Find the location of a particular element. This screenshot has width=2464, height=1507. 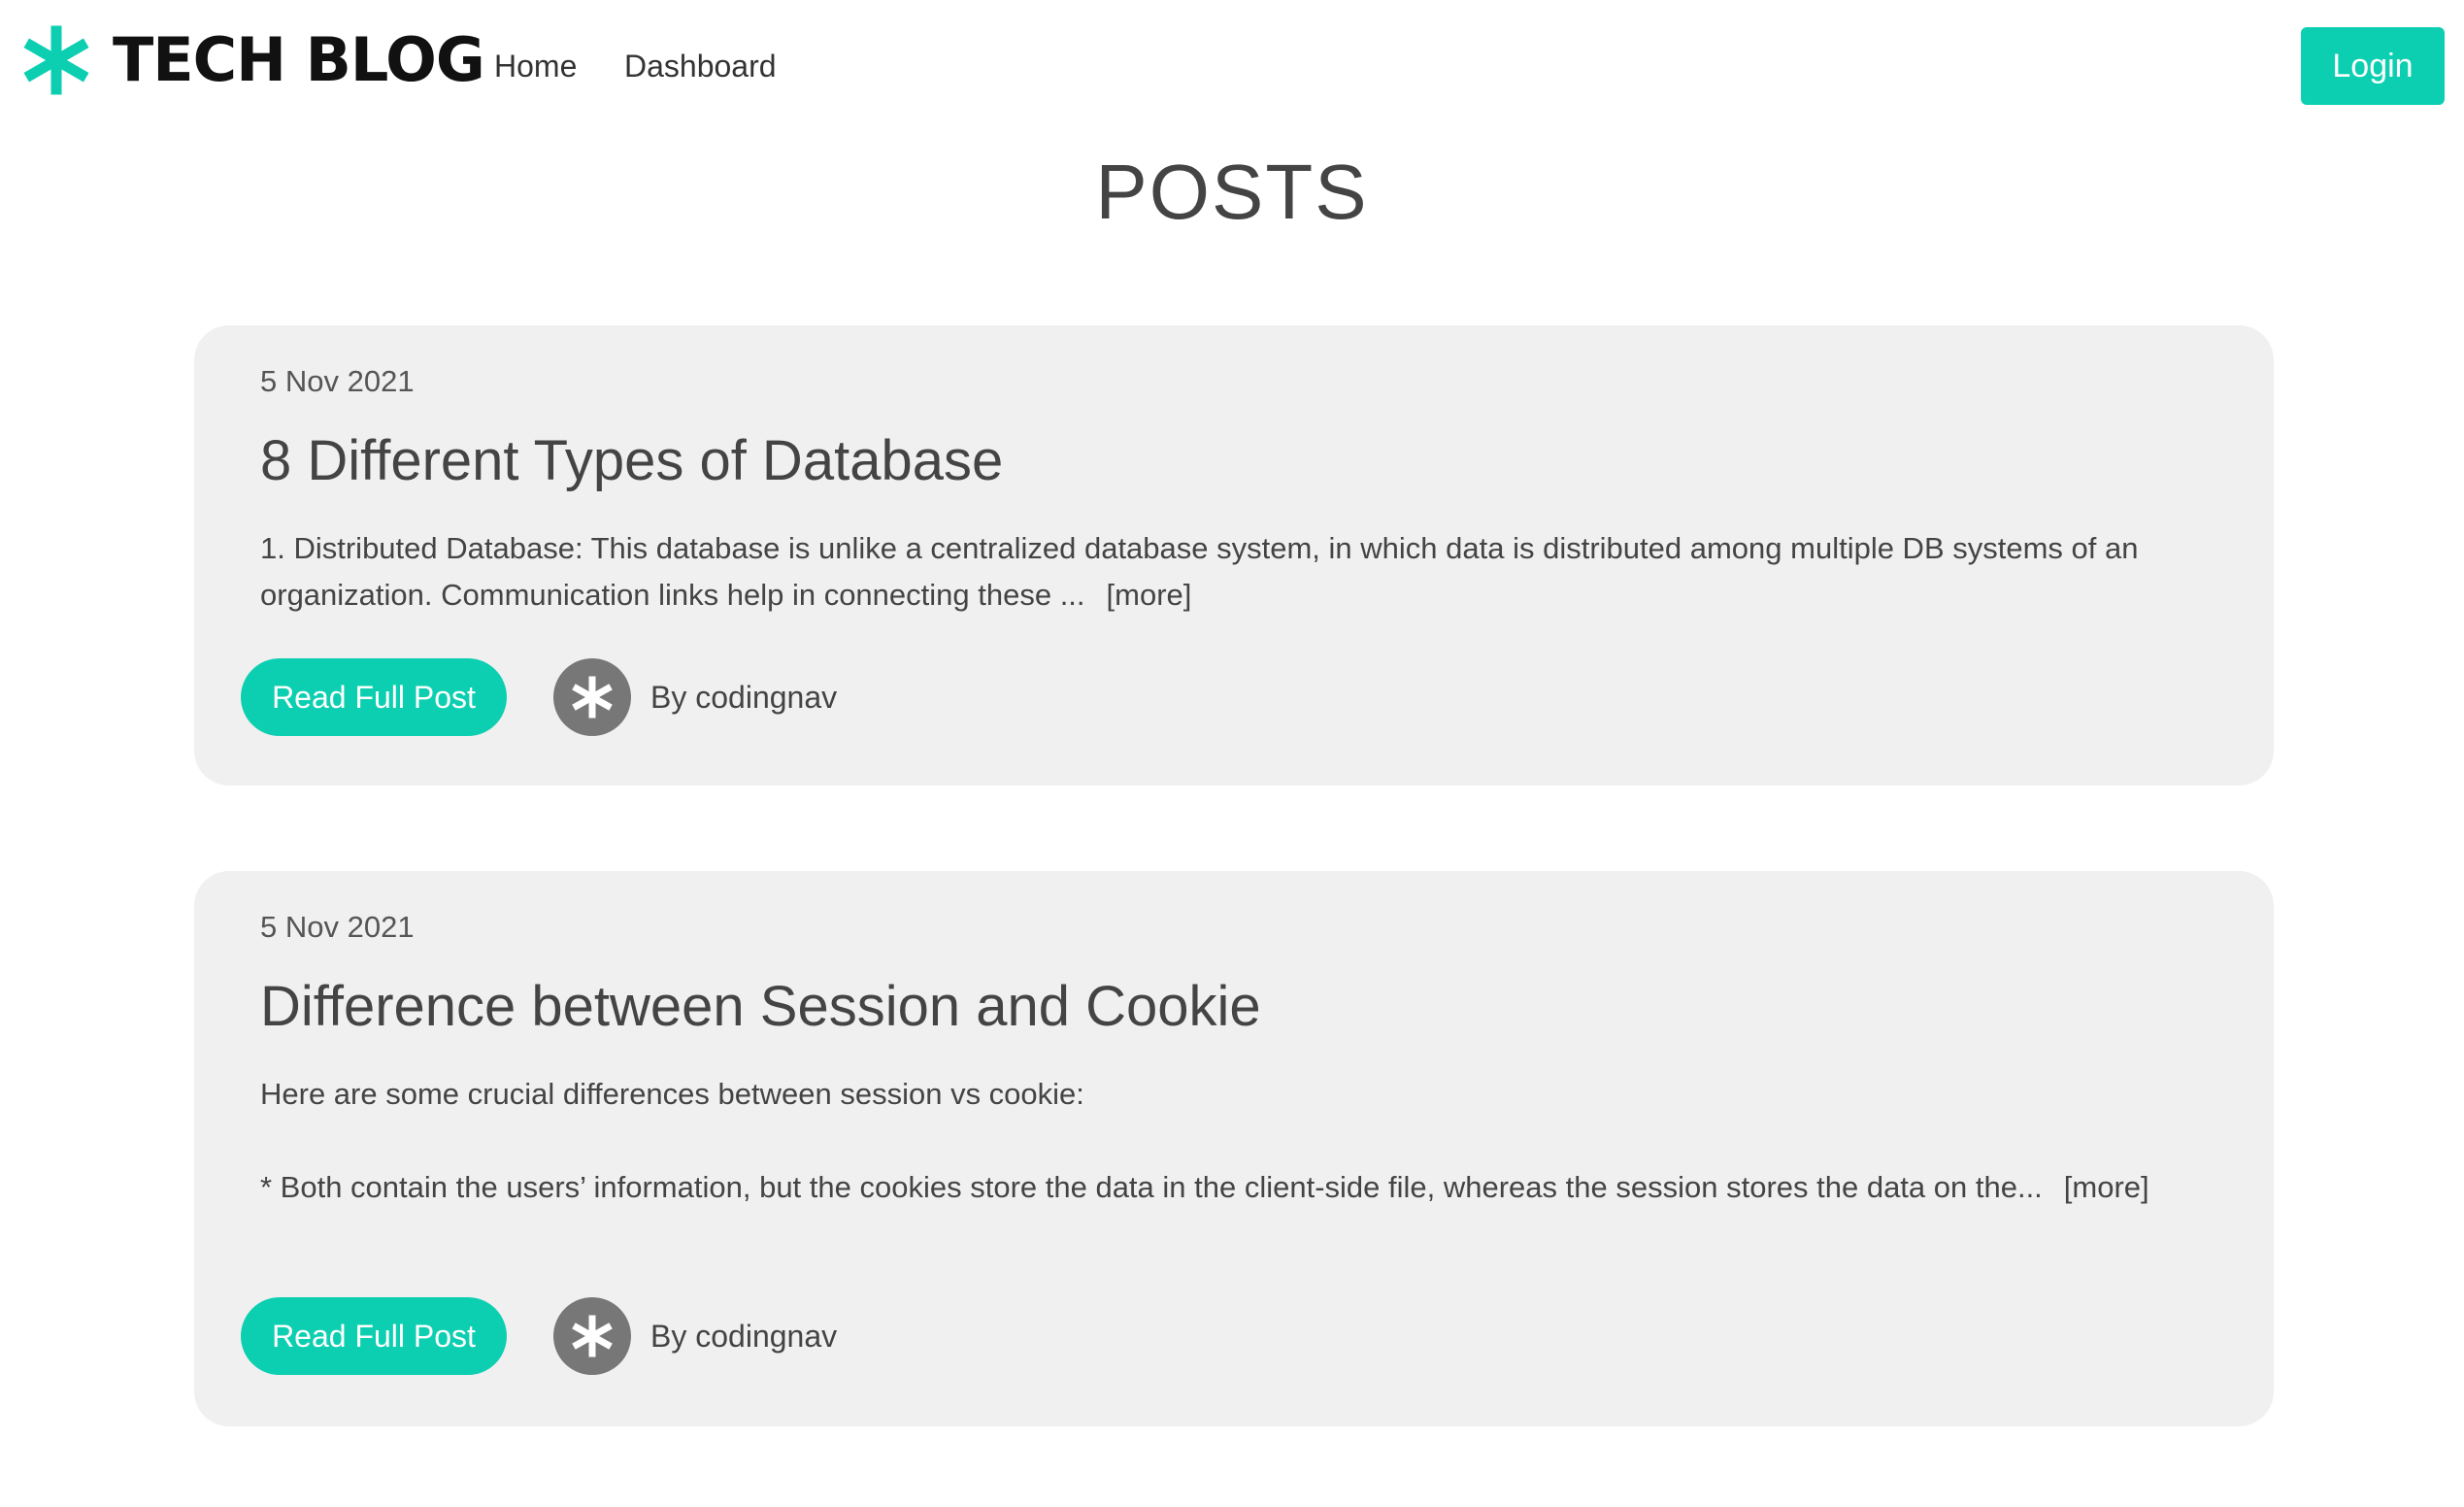

login-button: Login is located at coordinates (2373, 66).